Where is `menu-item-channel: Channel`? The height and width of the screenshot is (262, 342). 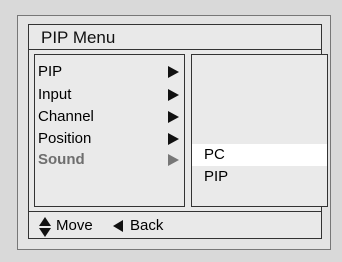
menu-item-channel: Channel is located at coordinates (109, 117).